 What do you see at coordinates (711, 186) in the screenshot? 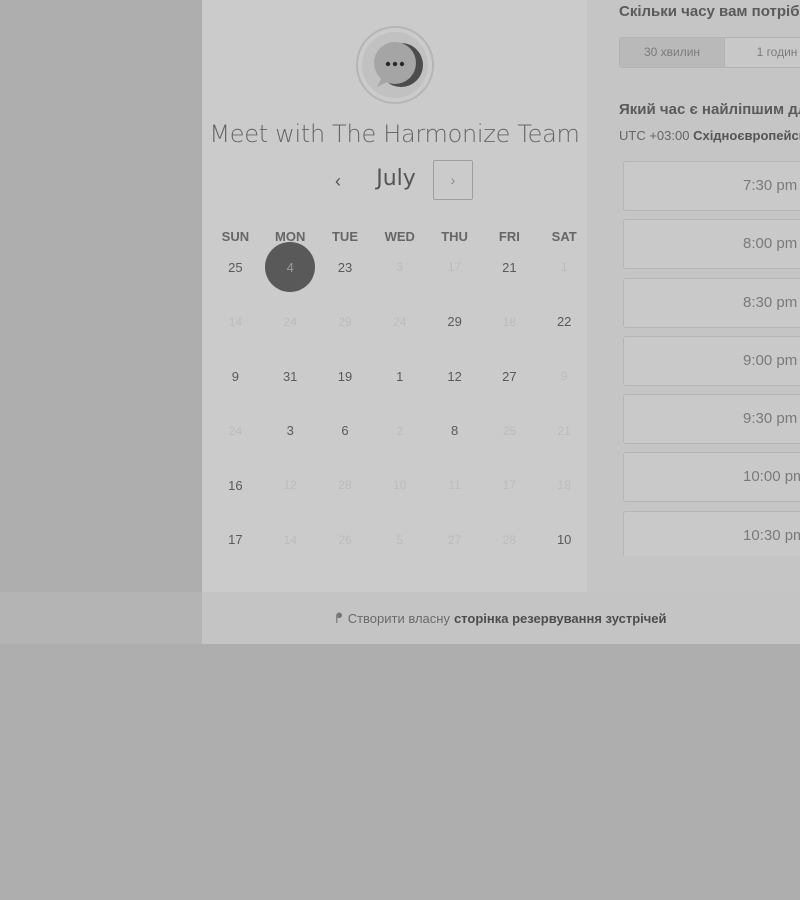
I see `time-slot-button: 7:30 pm` at bounding box center [711, 186].